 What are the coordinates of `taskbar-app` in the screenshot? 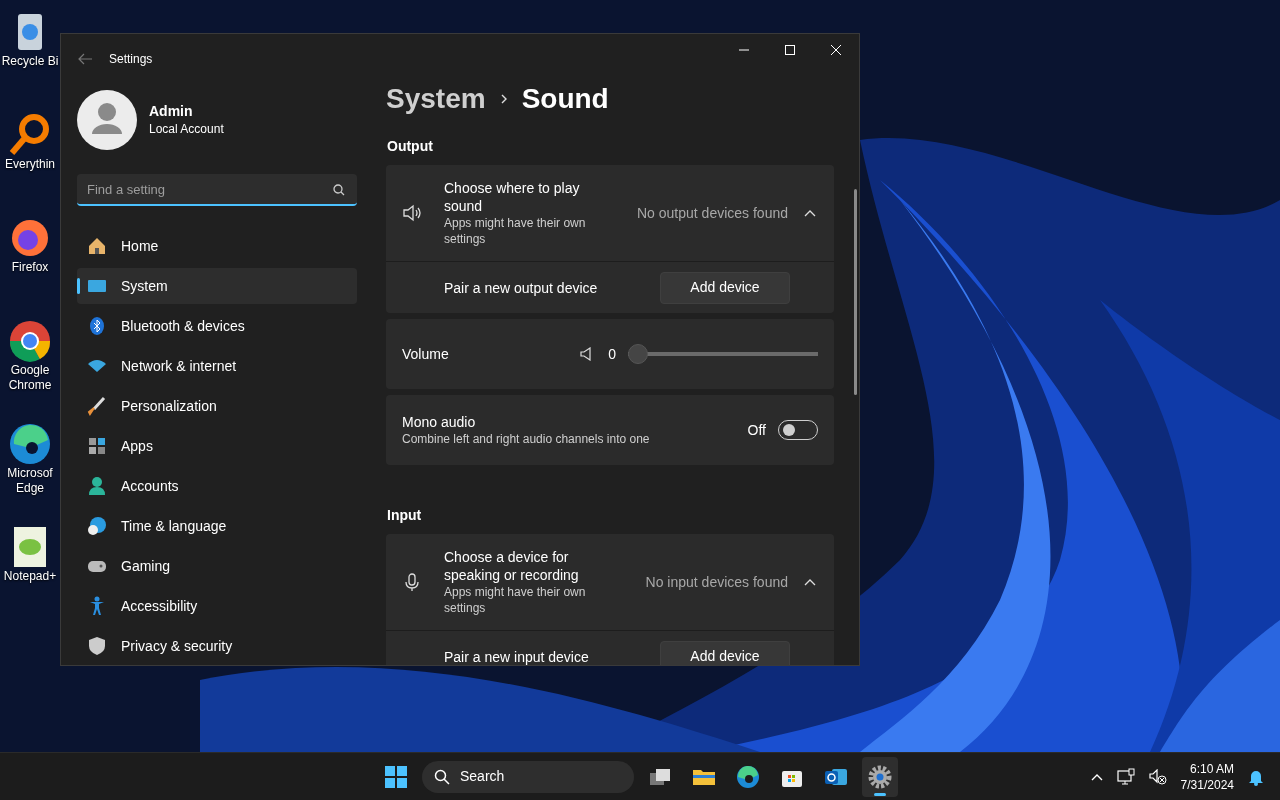 It's located at (880, 776).